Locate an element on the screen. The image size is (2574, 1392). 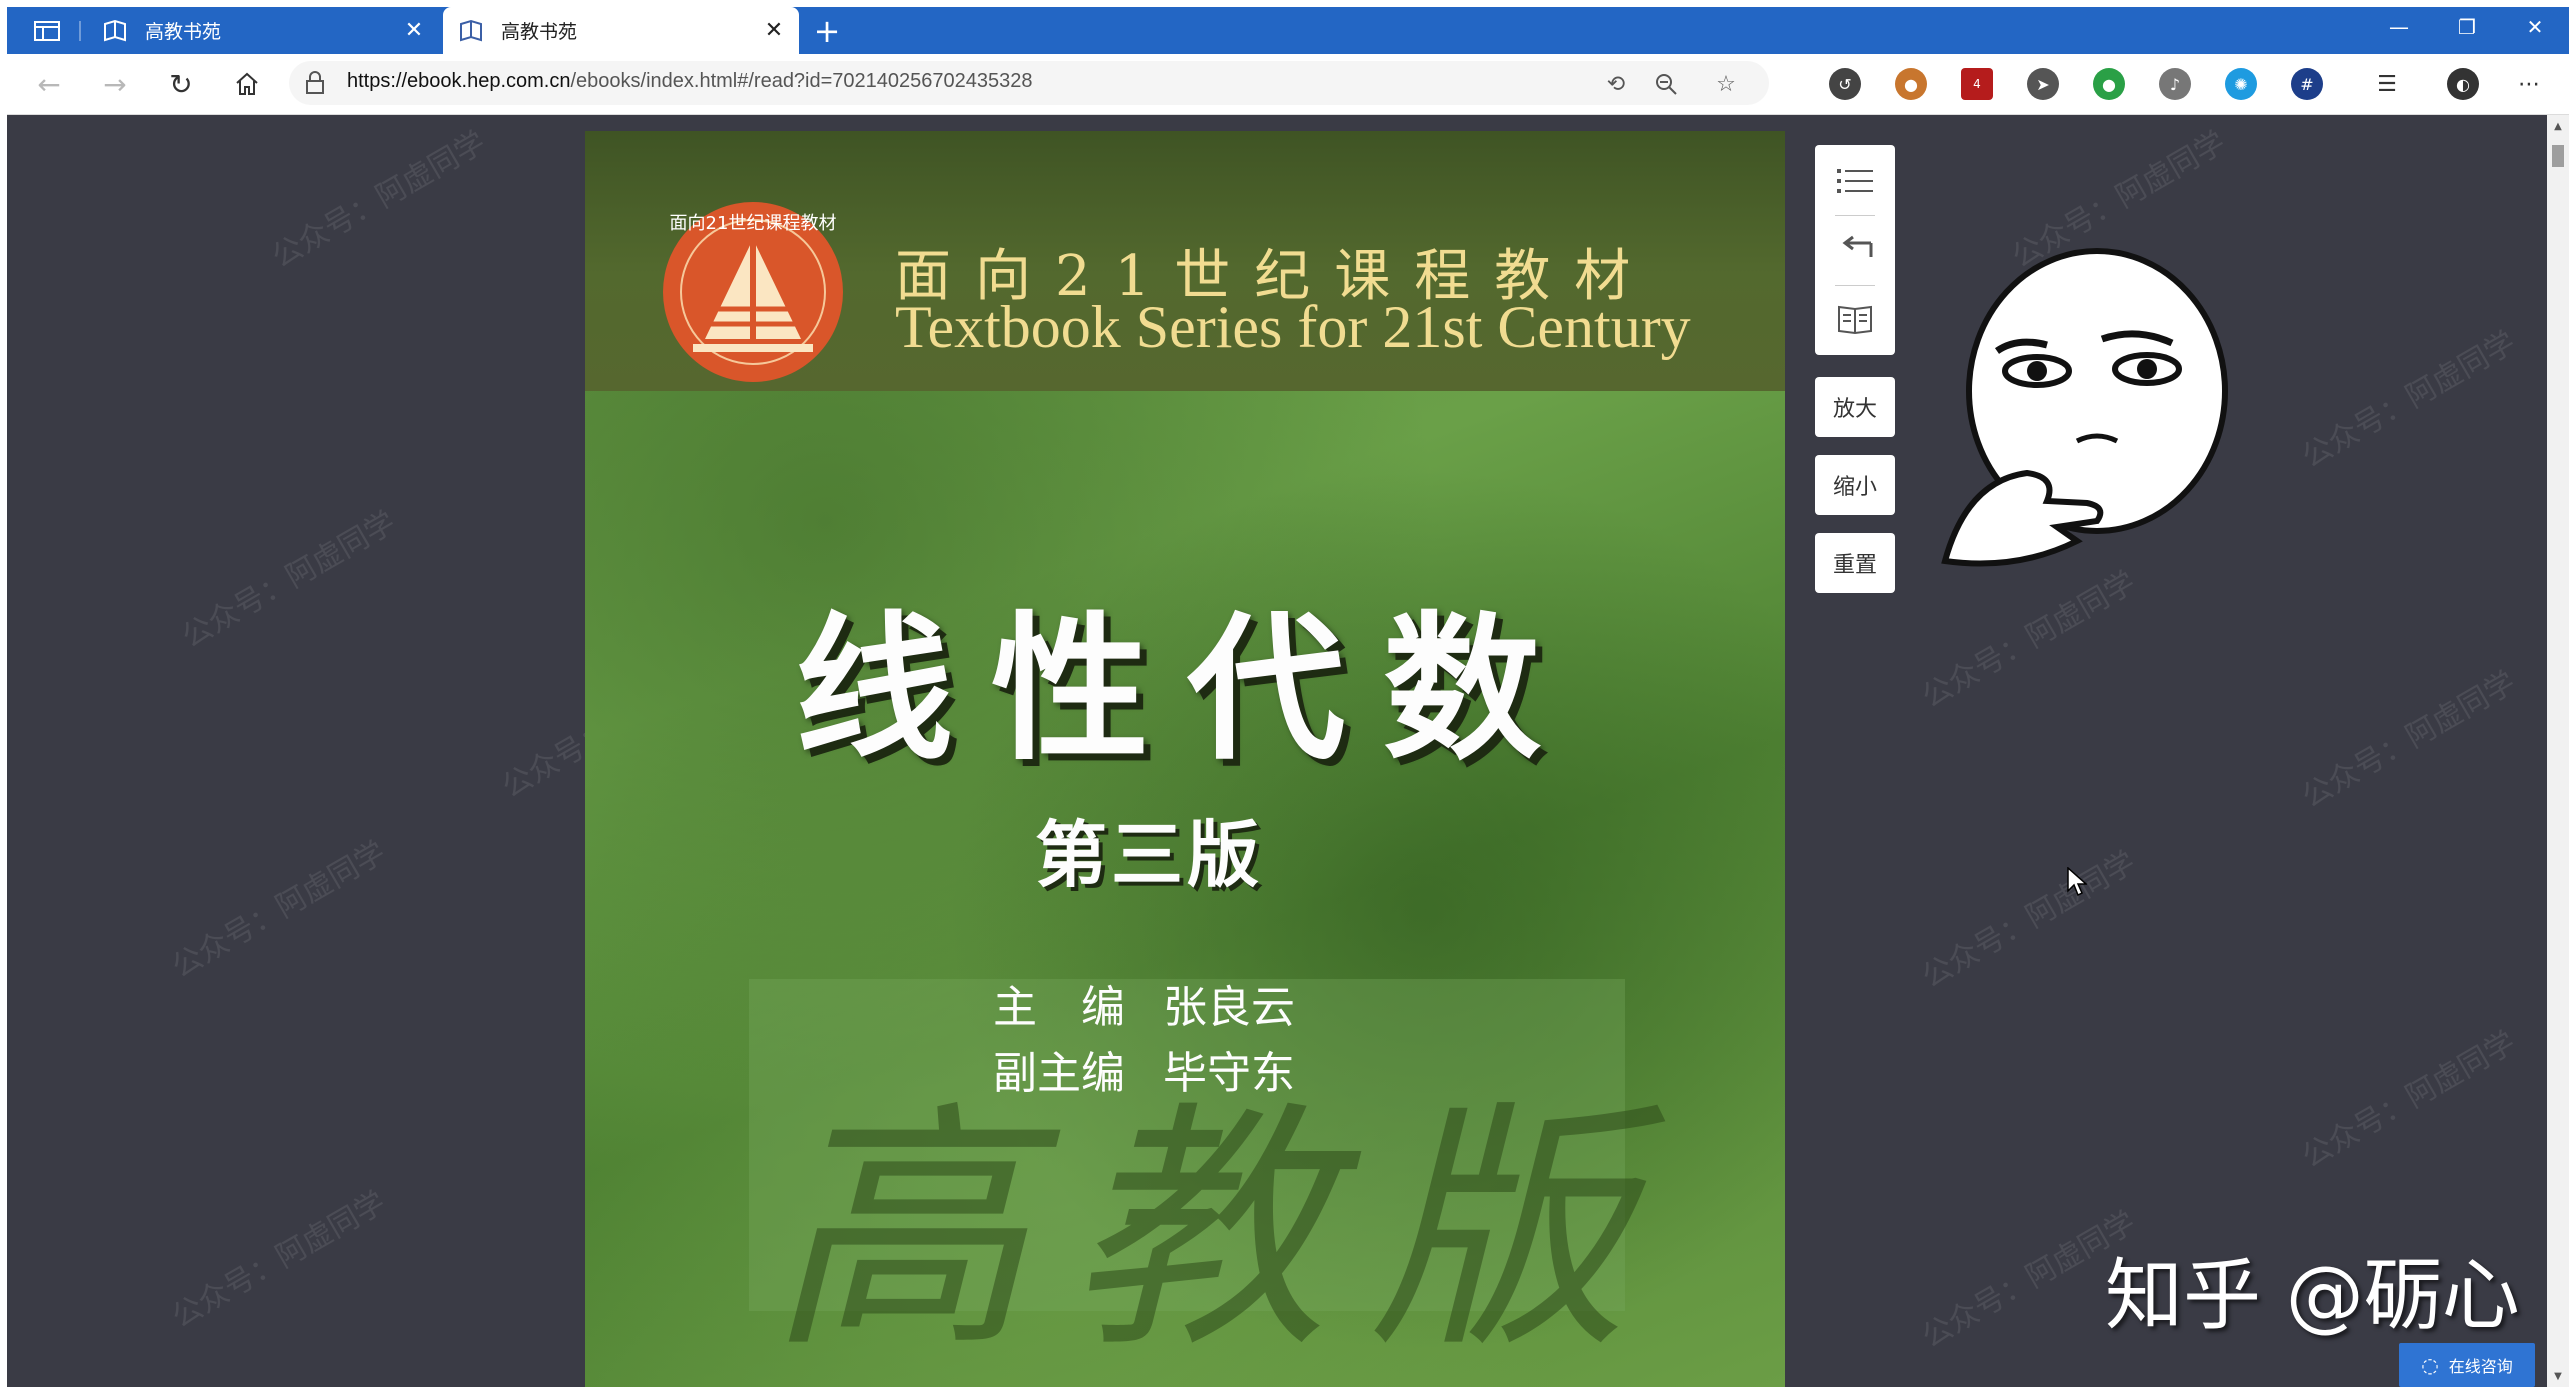
reset-button: 重置 is located at coordinates (1855, 563).